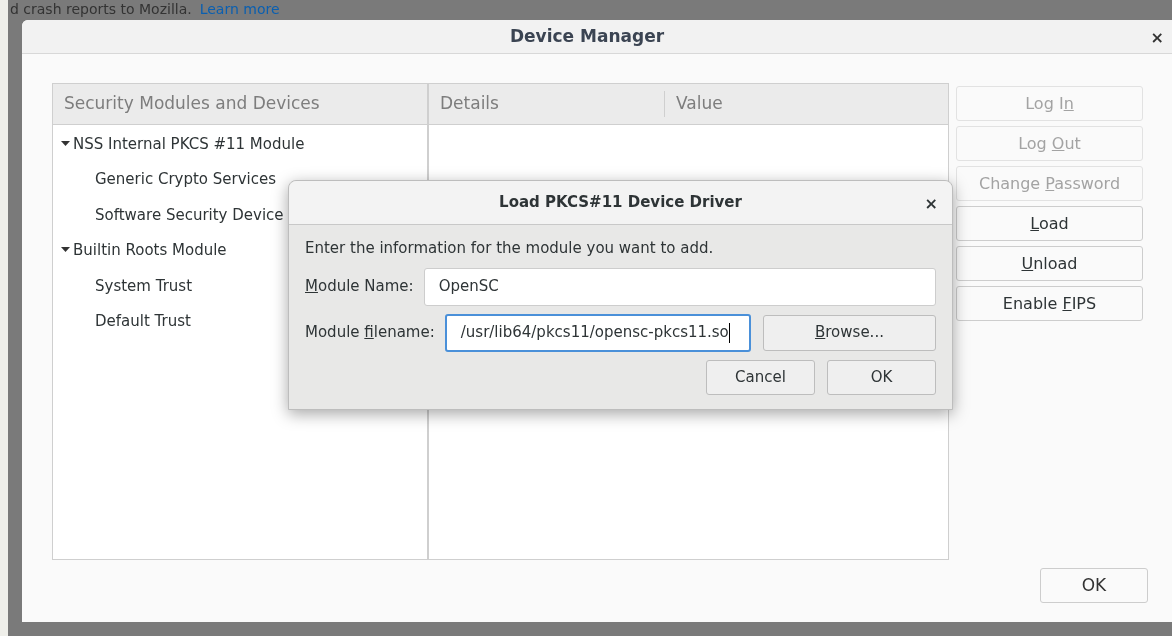  What do you see at coordinates (189, 143) in the screenshot?
I see `tree-item: NSS Internal PKCS #11 Module` at bounding box center [189, 143].